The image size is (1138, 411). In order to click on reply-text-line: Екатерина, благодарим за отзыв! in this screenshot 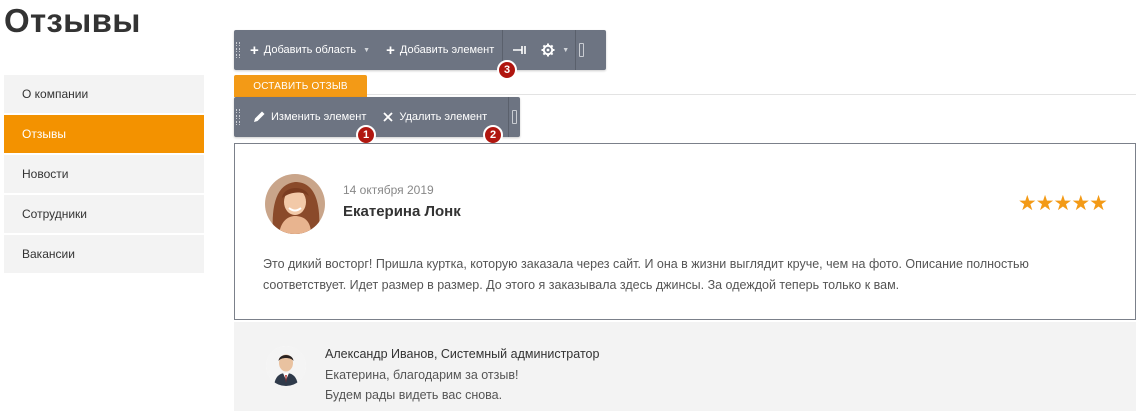, I will do `click(422, 375)`.